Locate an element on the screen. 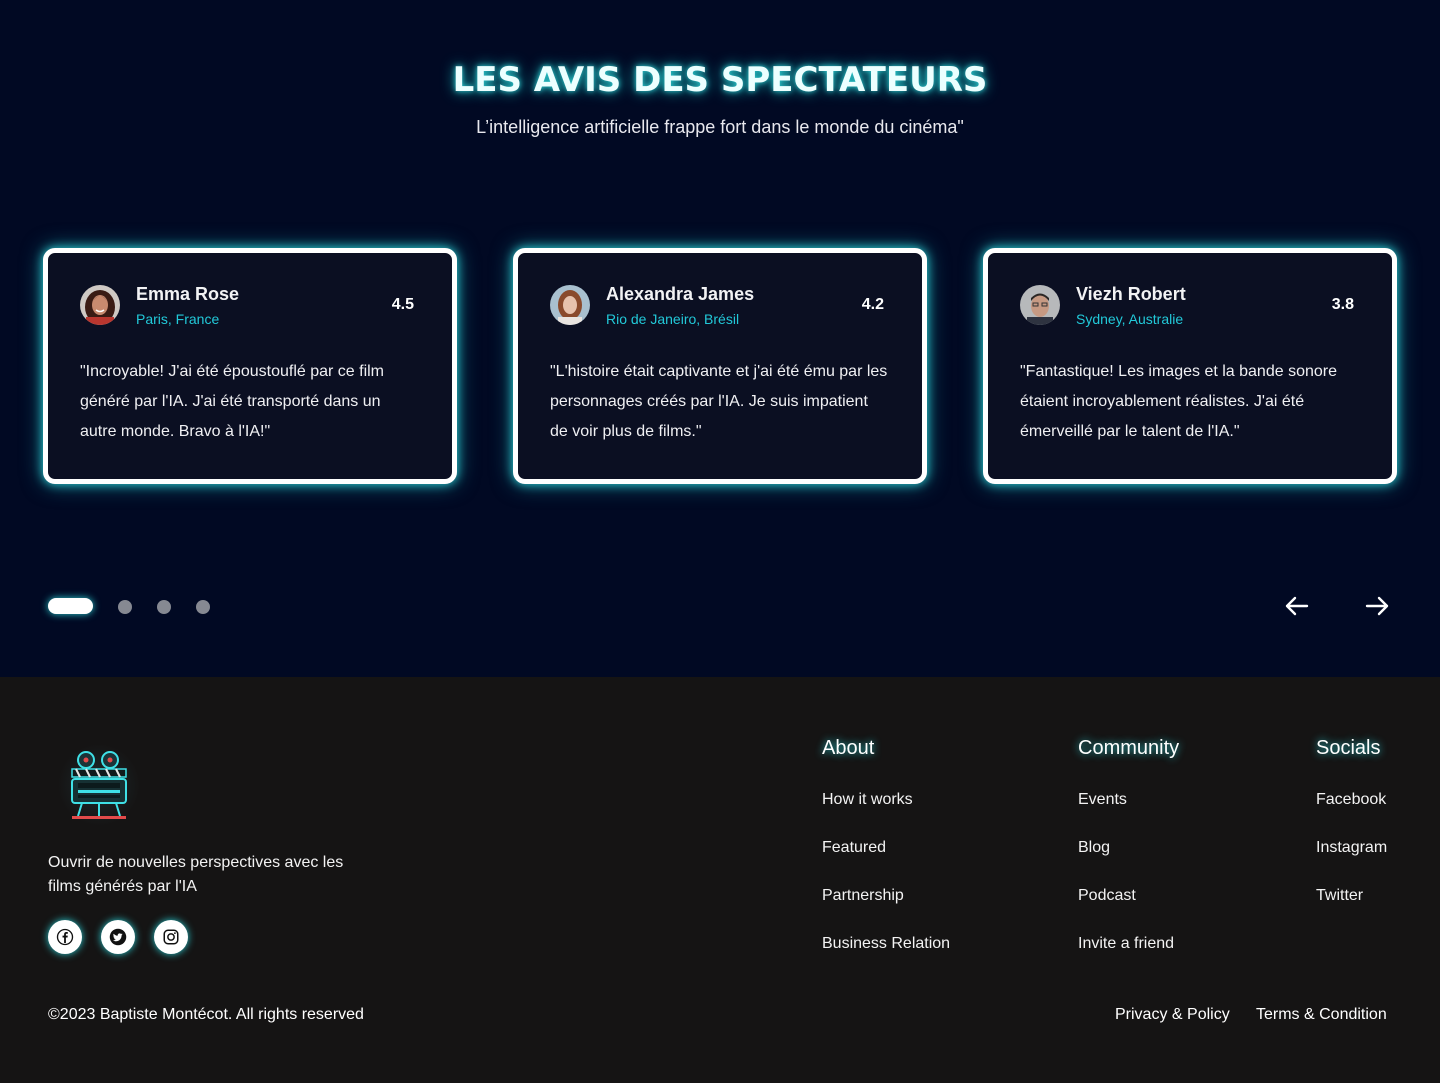  twitter-icon is located at coordinates (118, 937).